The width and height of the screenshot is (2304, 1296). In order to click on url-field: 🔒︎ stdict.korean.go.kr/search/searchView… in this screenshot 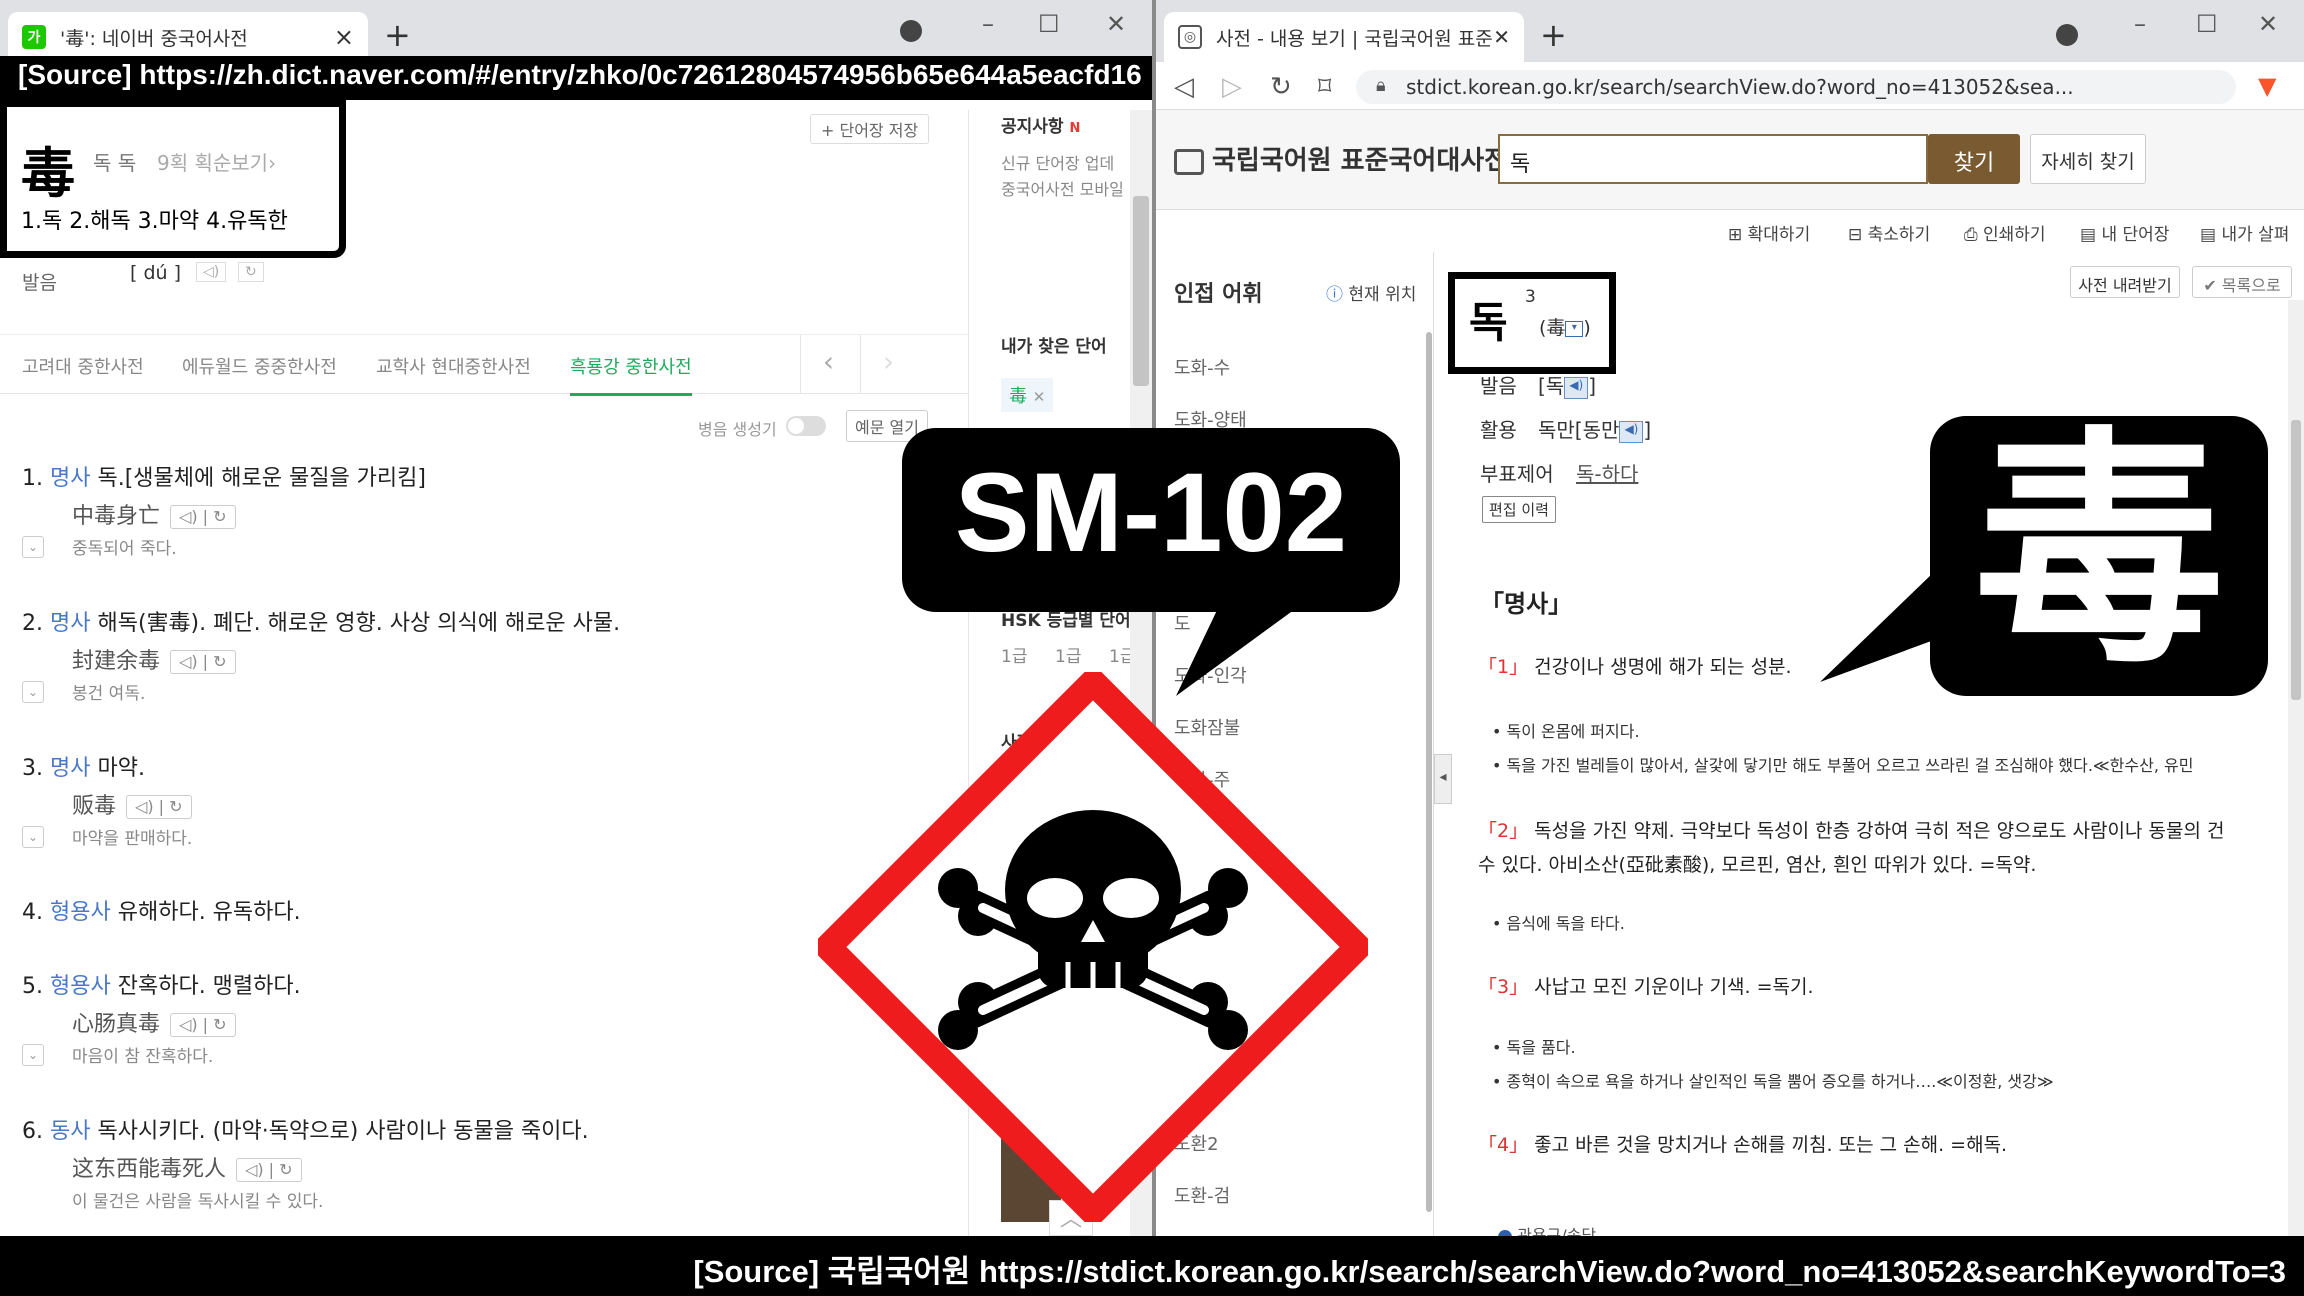, I will do `click(1796, 87)`.